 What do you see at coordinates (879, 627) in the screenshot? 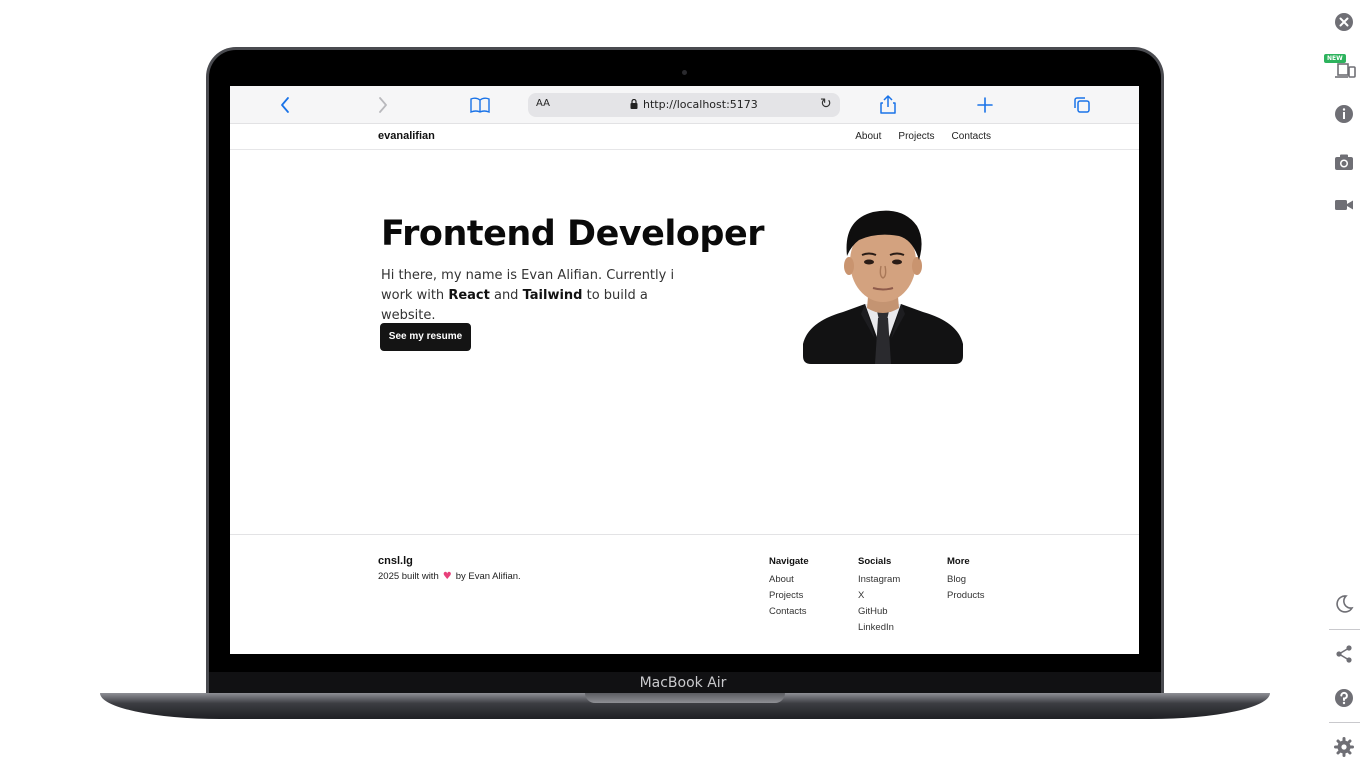
I see `footer-link-linkedin: LinkedIn` at bounding box center [879, 627].